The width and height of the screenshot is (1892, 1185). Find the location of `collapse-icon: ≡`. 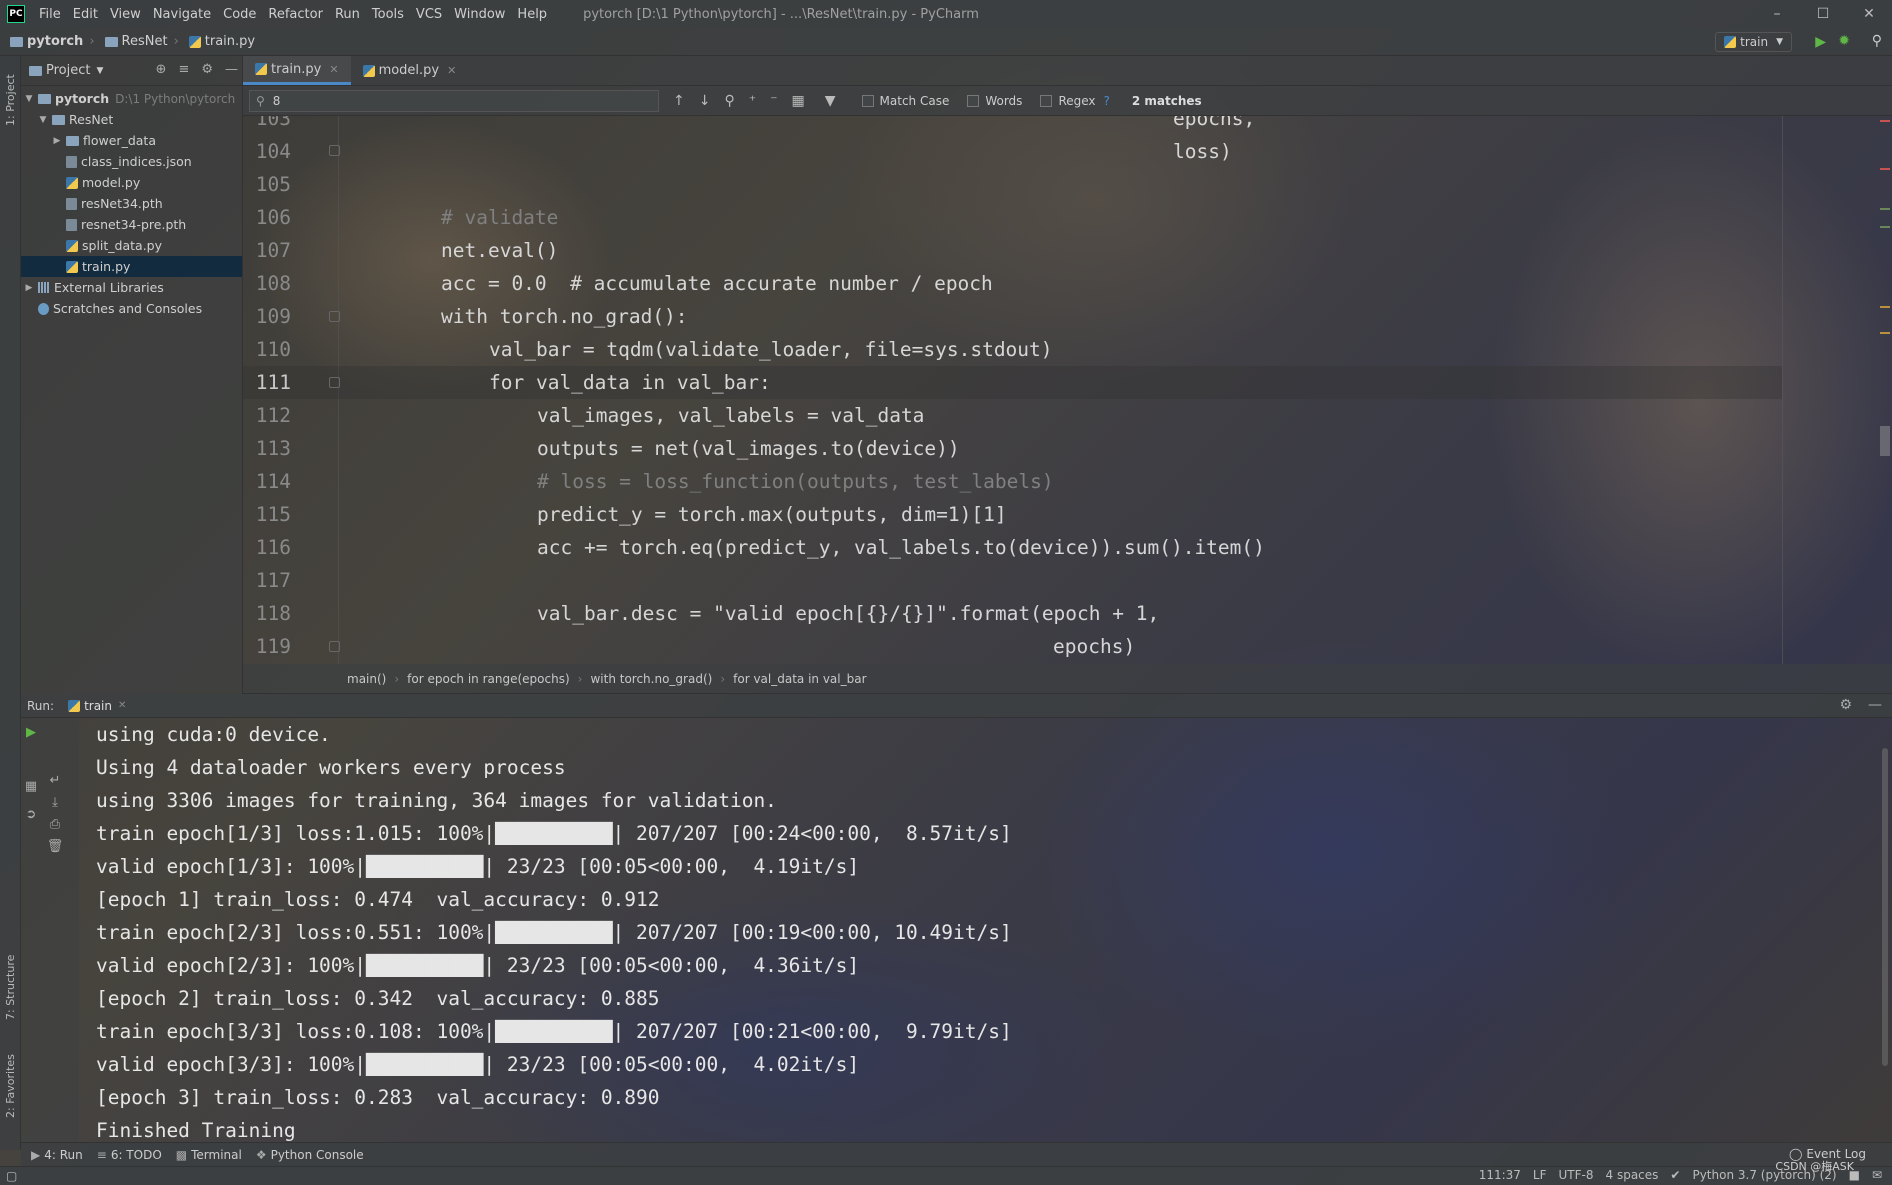

collapse-icon: ≡ is located at coordinates (183, 69).